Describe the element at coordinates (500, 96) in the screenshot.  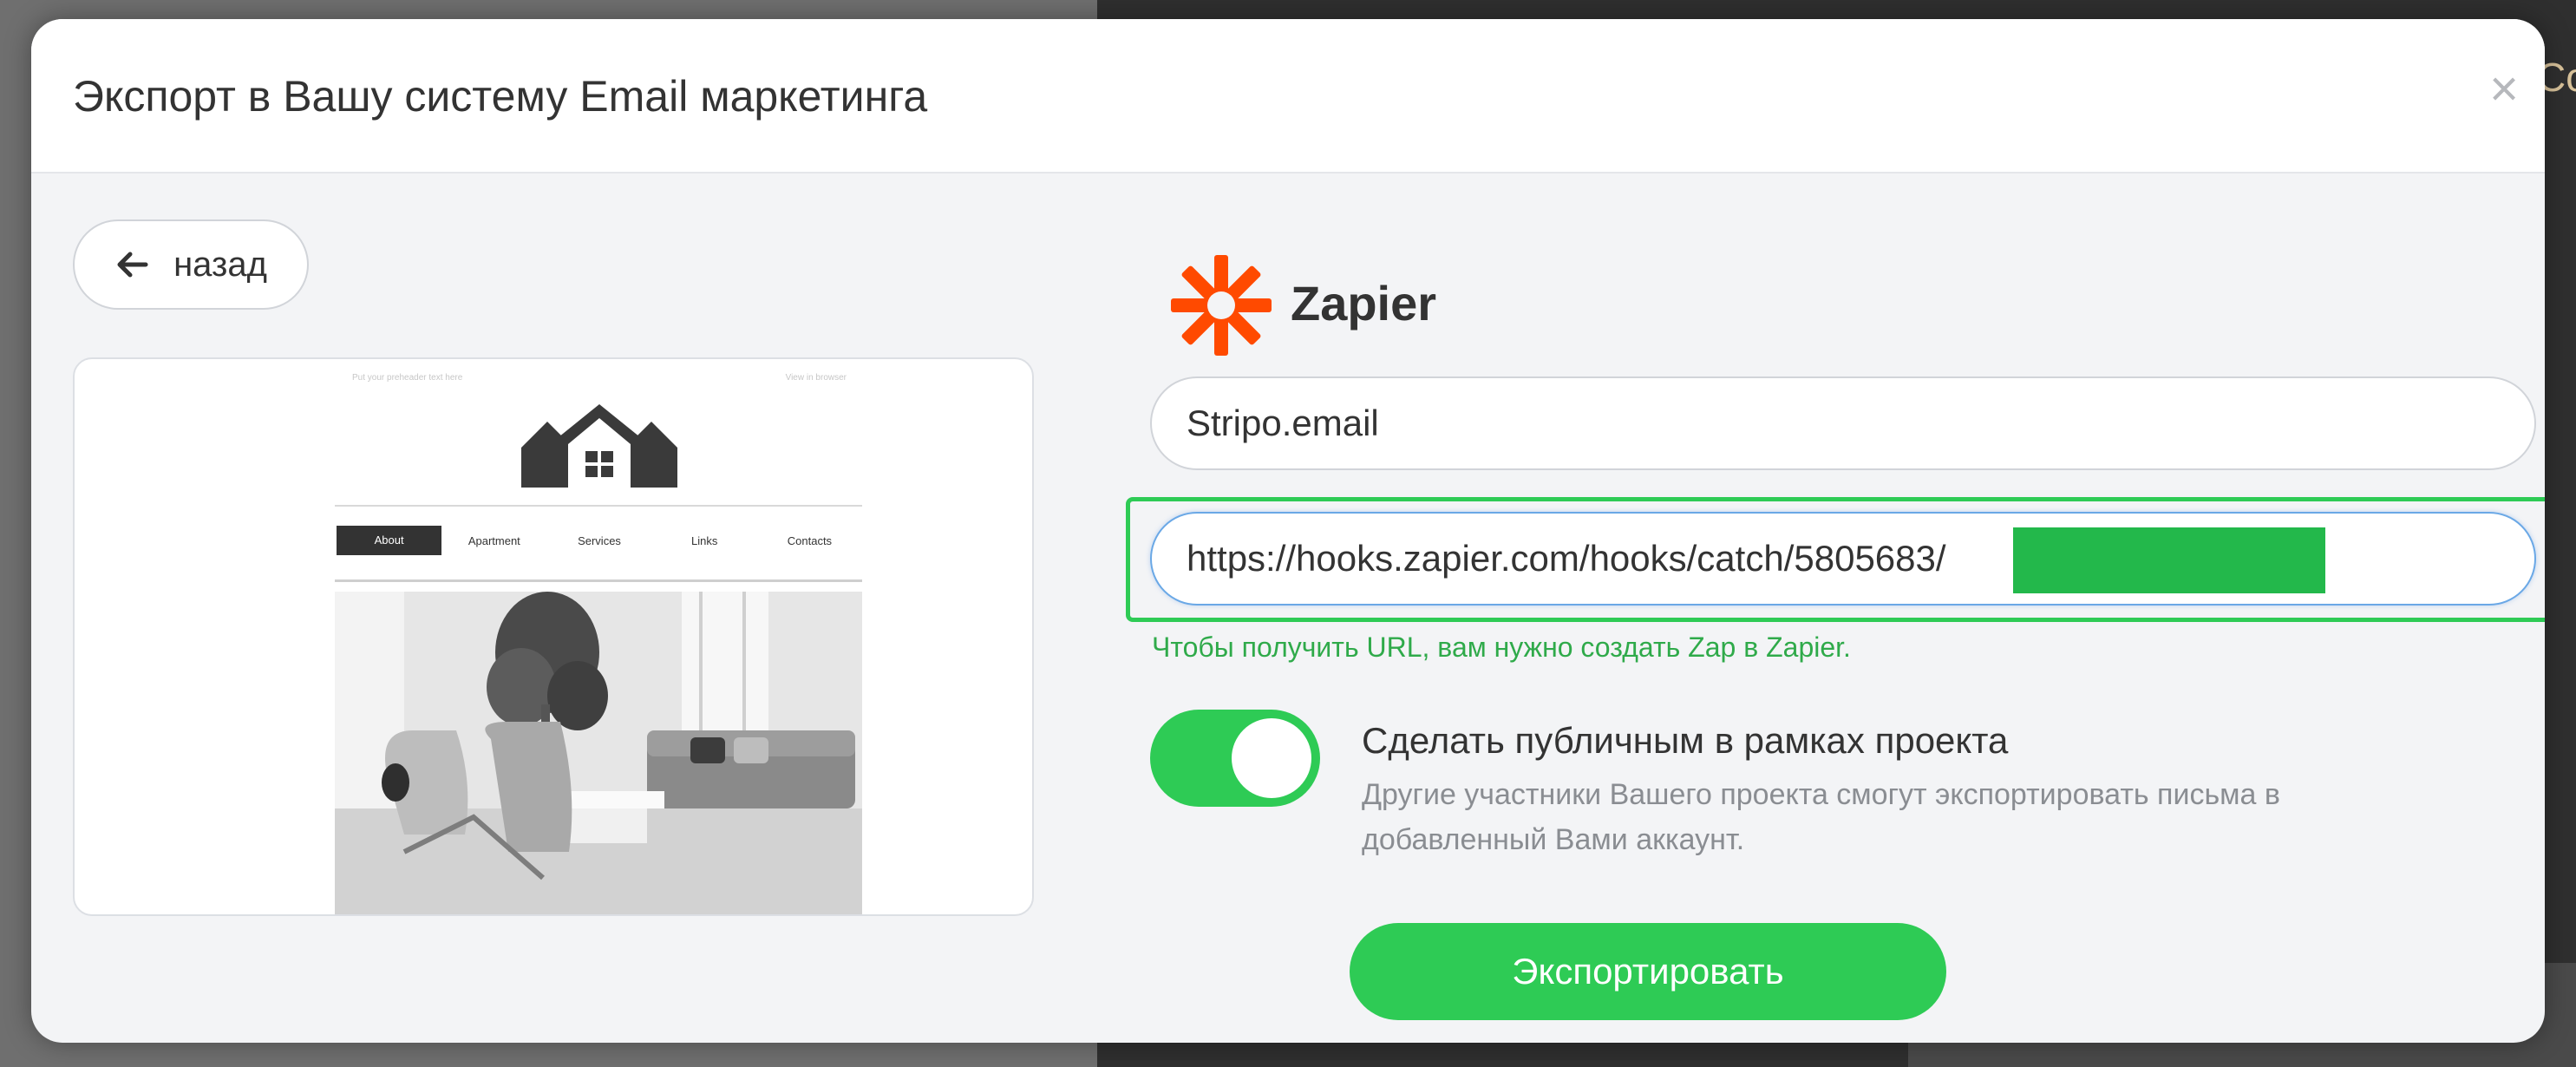
I see `modal-title: Экспорт в Вашу систему Email маркетинга` at that location.